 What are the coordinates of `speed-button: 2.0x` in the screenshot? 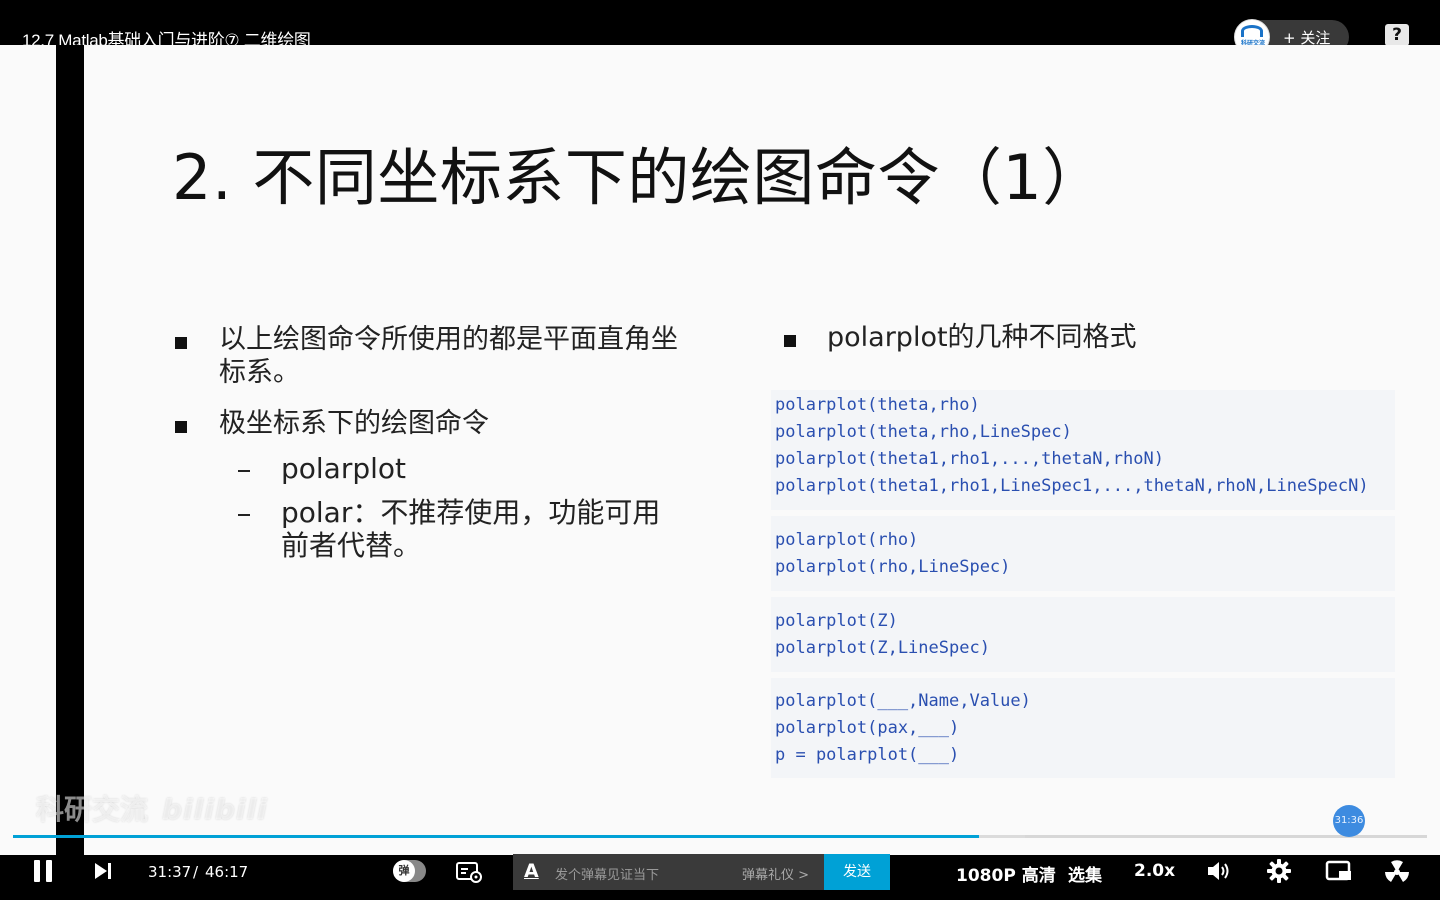 It's located at (1154, 871).